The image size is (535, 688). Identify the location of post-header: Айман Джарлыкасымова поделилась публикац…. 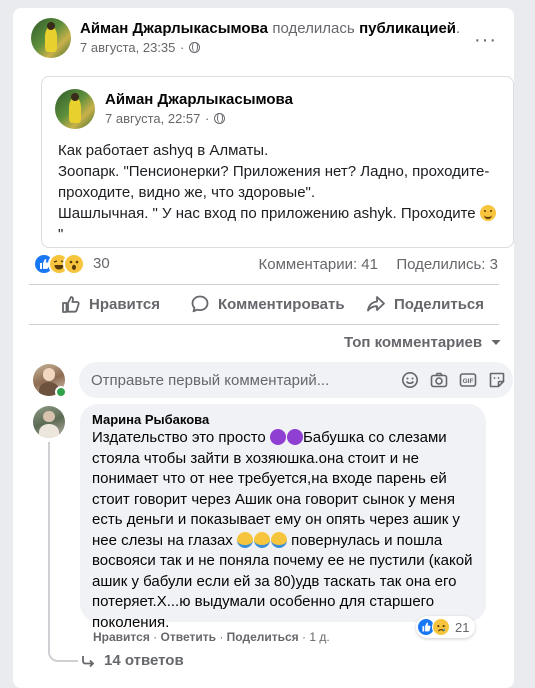
(270, 29).